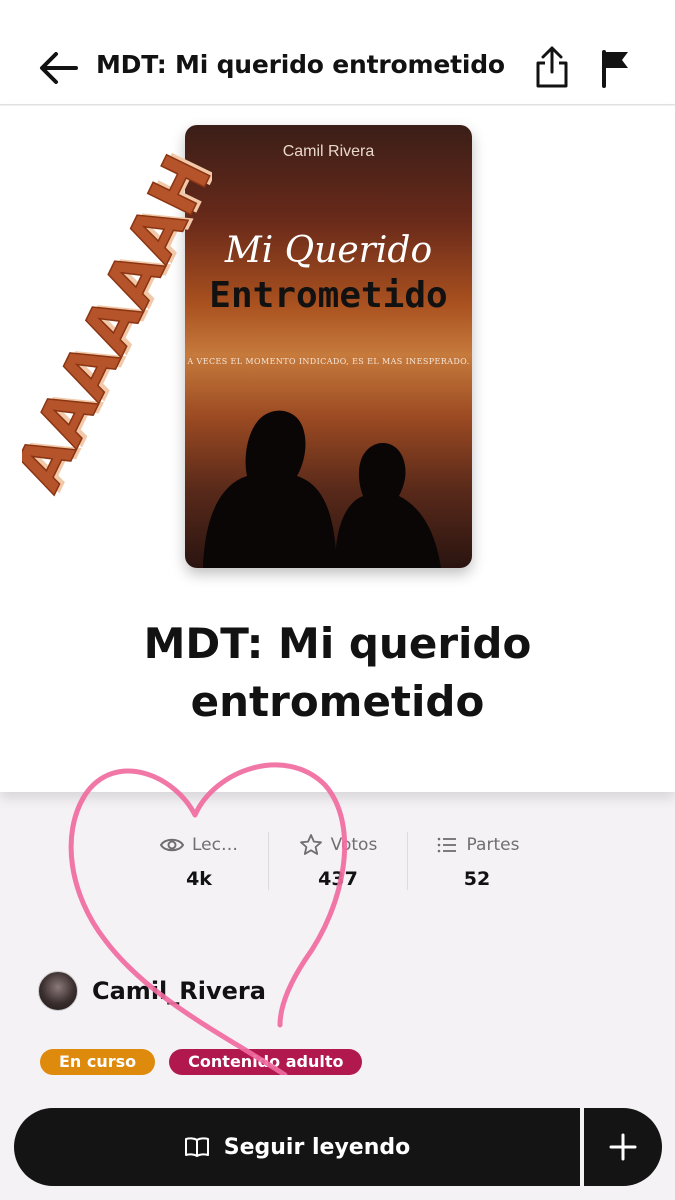 The image size is (675, 1200). Describe the element at coordinates (58, 68) in the screenshot. I see `arrow-left-icon` at that location.